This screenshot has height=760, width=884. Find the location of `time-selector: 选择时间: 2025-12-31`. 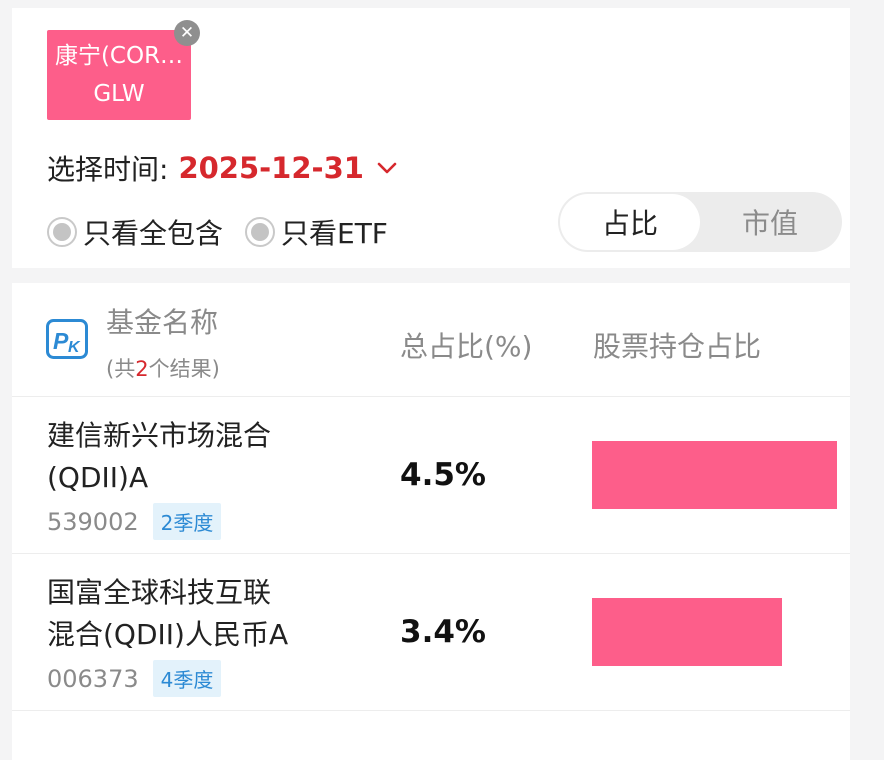

time-selector: 选择时间: 2025-12-31 is located at coordinates (222, 168).